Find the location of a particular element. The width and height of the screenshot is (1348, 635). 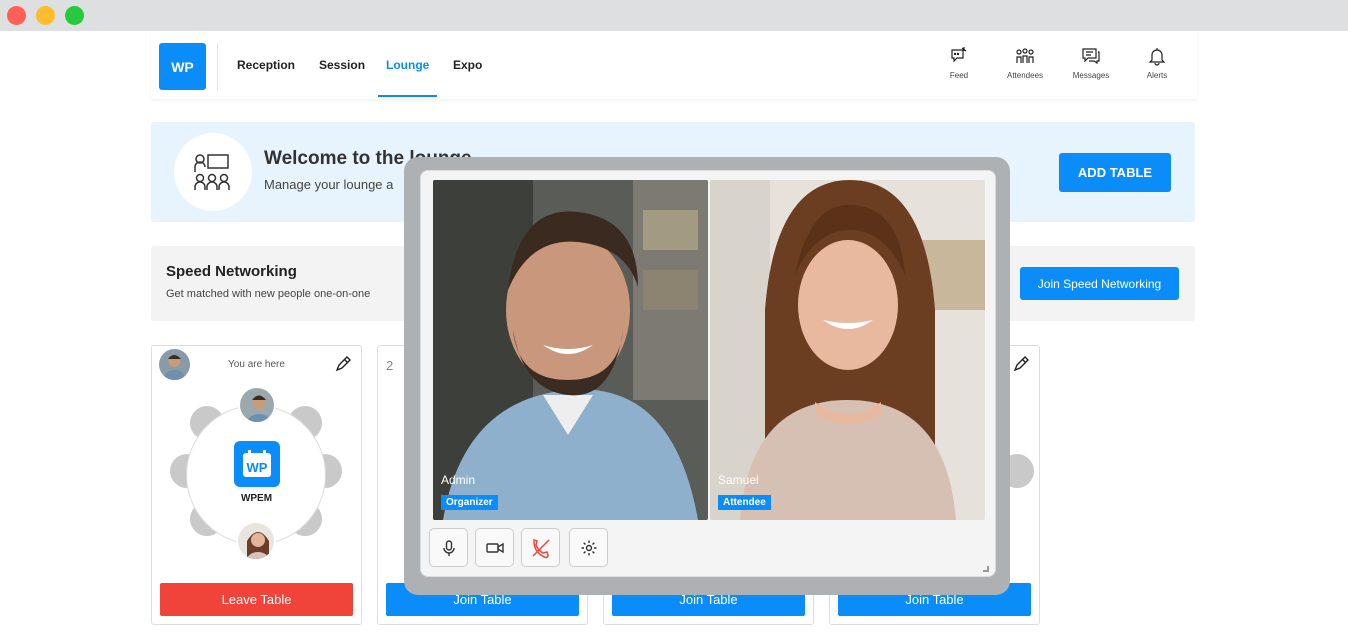

maximize-window-button is located at coordinates (74, 15).